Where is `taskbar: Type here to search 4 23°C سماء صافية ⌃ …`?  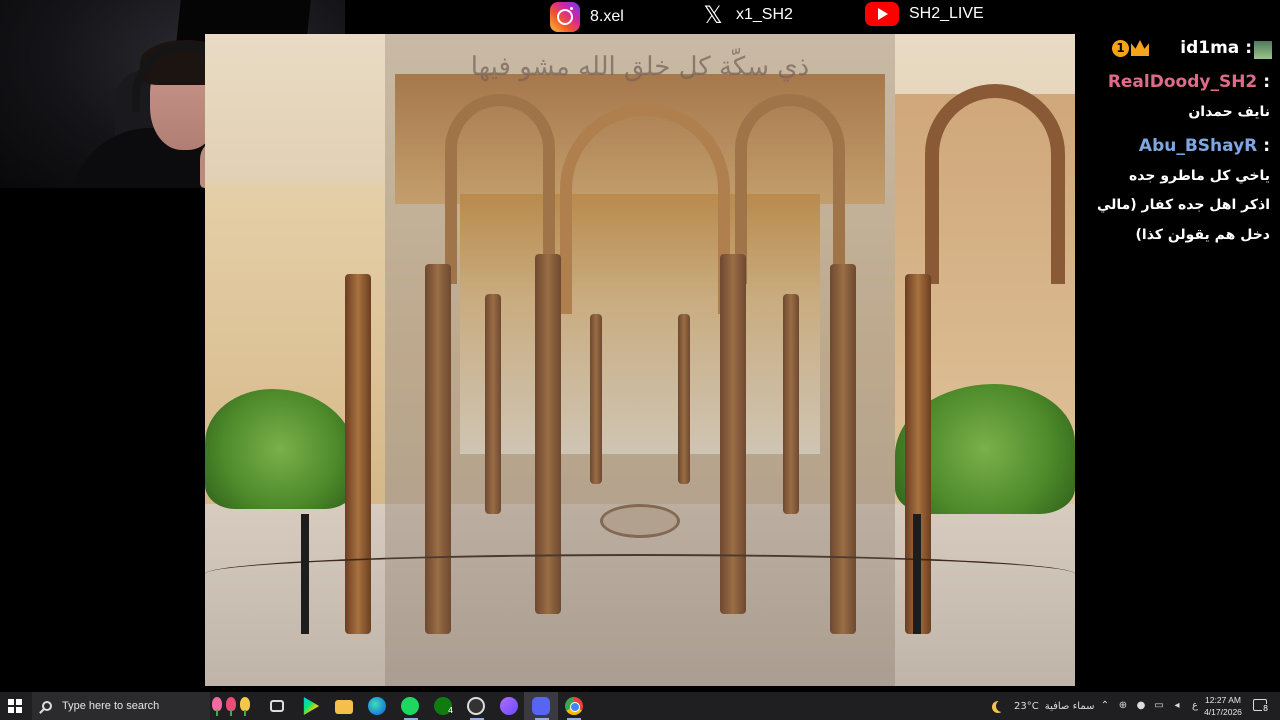
taskbar: Type here to search 4 23°C سماء صافية ⌃ … is located at coordinates (640, 706).